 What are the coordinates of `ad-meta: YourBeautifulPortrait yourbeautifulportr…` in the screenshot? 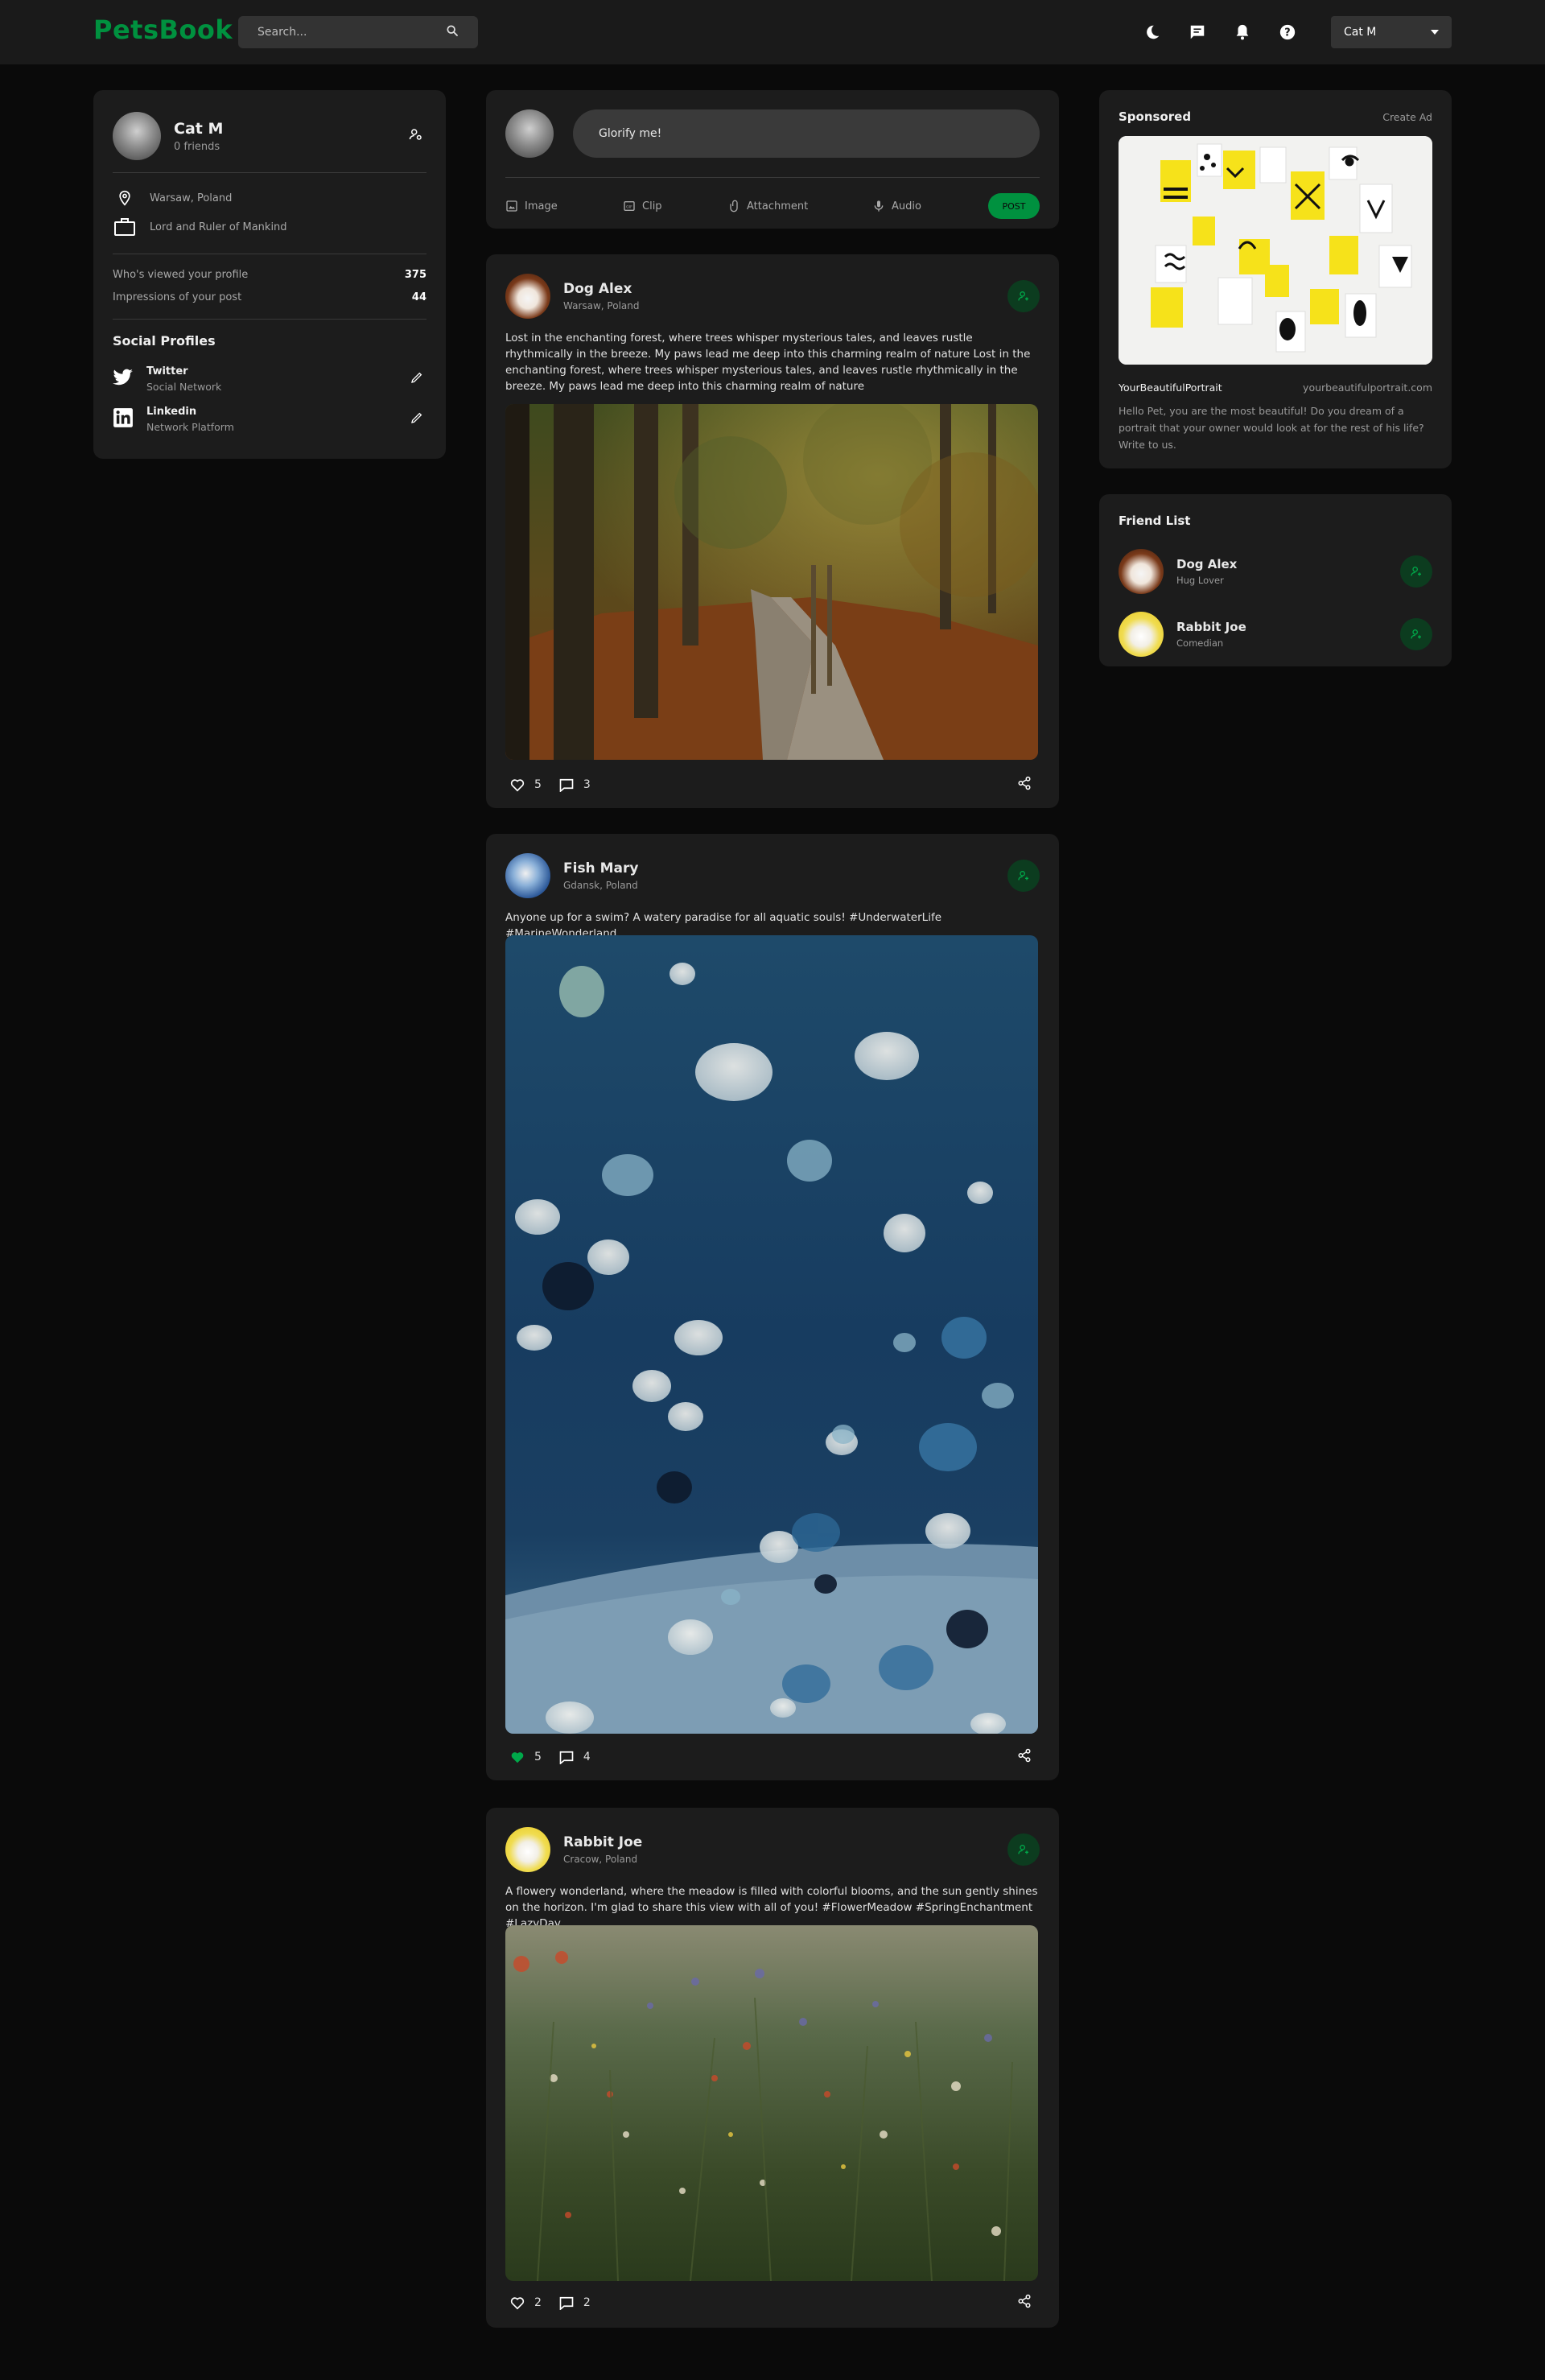 It's located at (1275, 388).